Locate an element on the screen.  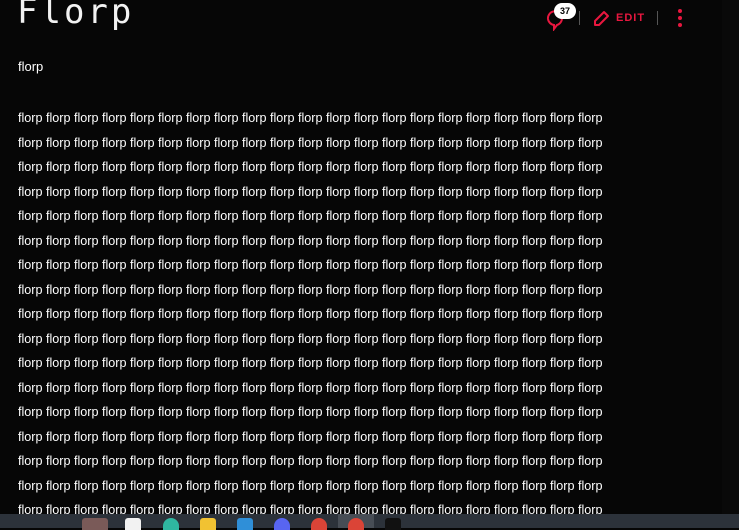
subtitle: florp is located at coordinates (31, 66).